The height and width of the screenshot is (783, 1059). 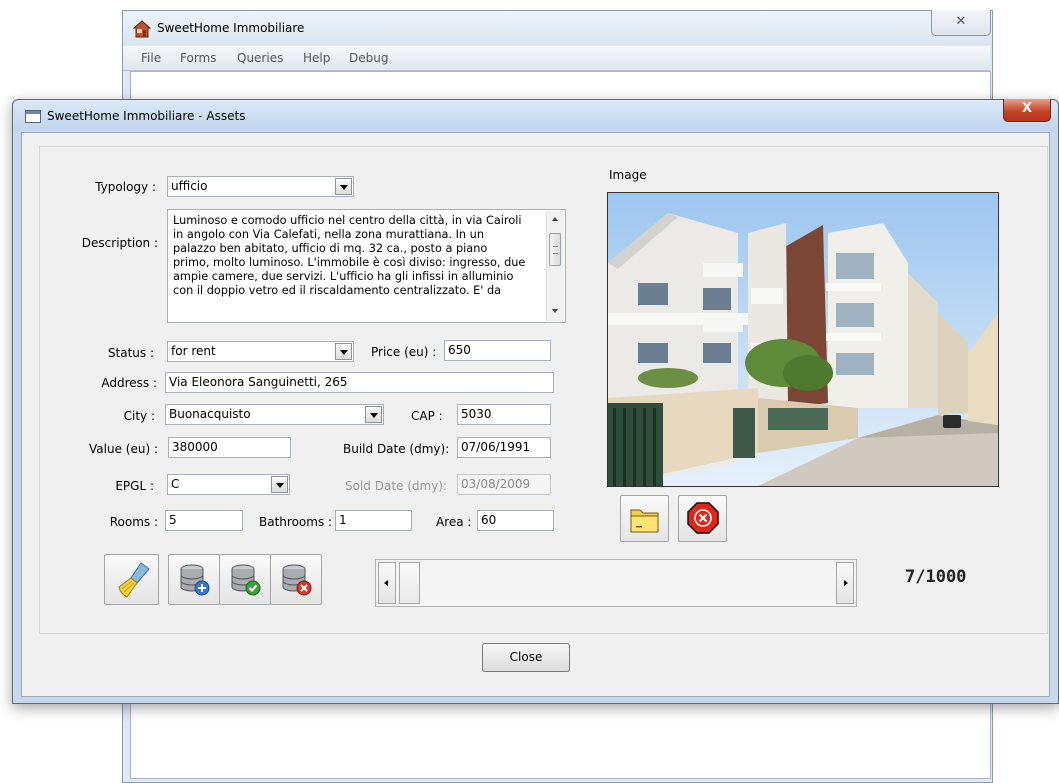 What do you see at coordinates (535, 115) in the screenshot?
I see `dialog-titlebar: SweetHome Immobiliare - Assets X` at bounding box center [535, 115].